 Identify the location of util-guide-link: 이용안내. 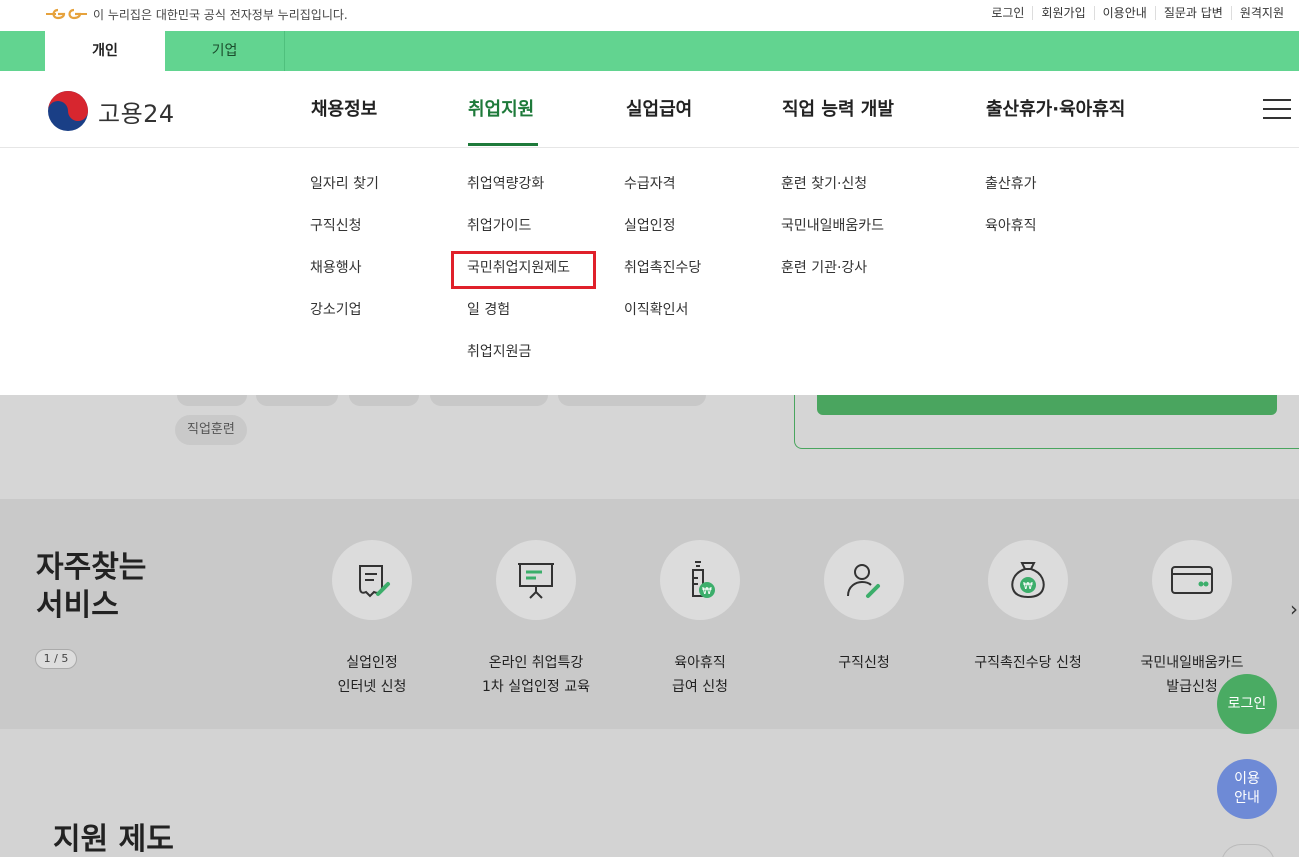
(1124, 13).